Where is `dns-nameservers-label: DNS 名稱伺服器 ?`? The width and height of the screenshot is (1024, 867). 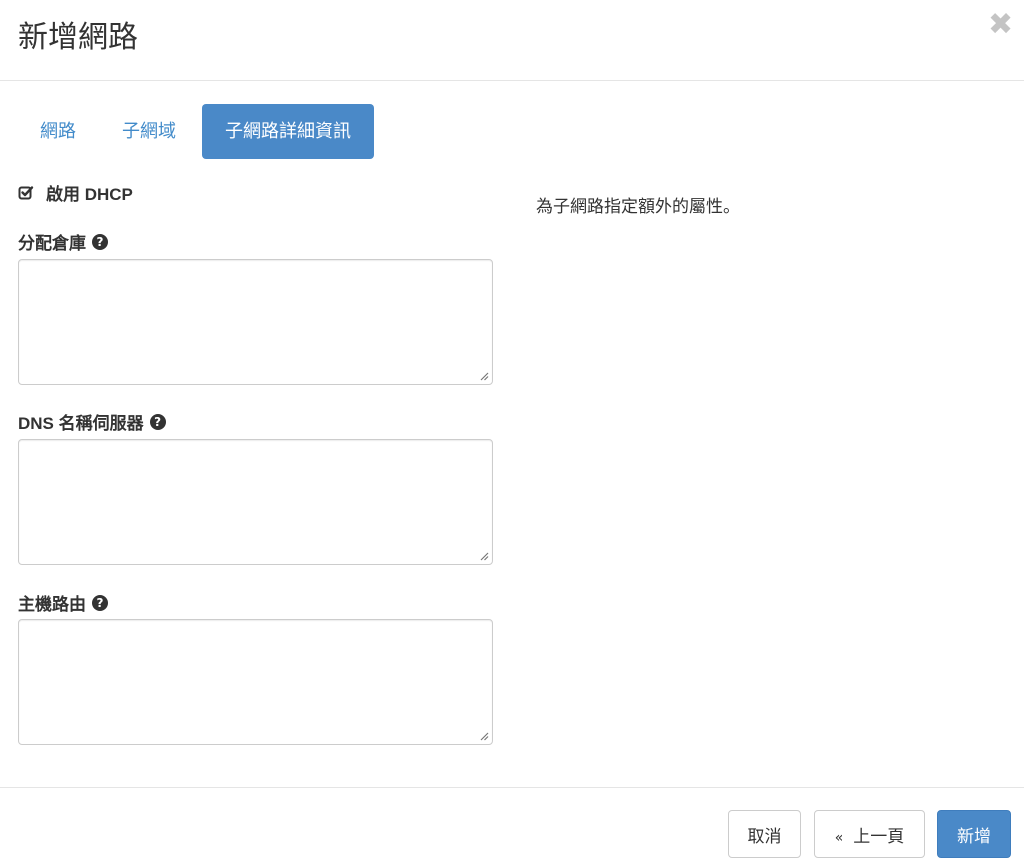 dns-nameservers-label: DNS 名稱伺服器 ? is located at coordinates (92, 421).